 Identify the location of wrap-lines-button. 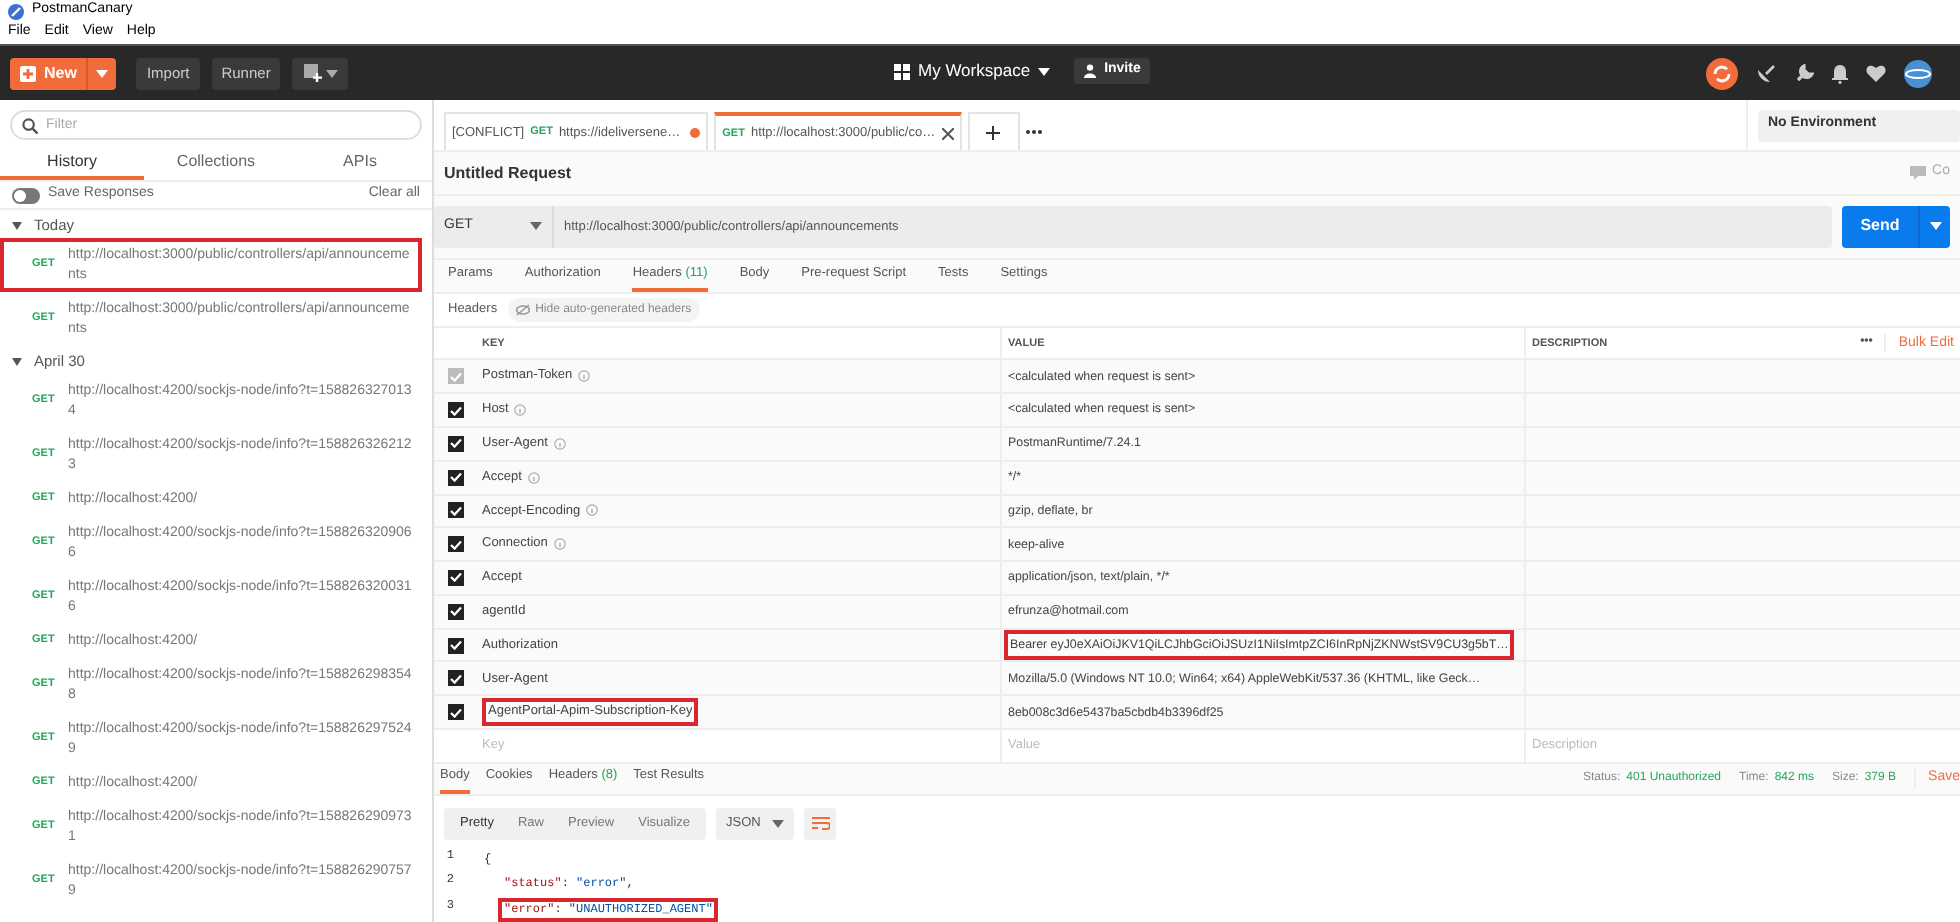
(820, 823).